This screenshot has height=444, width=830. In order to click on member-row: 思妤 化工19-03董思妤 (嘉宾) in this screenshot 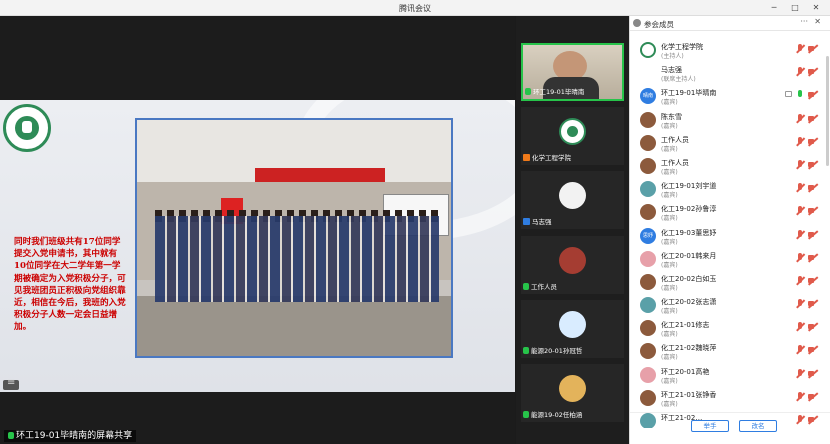, I will do `click(727, 236)`.